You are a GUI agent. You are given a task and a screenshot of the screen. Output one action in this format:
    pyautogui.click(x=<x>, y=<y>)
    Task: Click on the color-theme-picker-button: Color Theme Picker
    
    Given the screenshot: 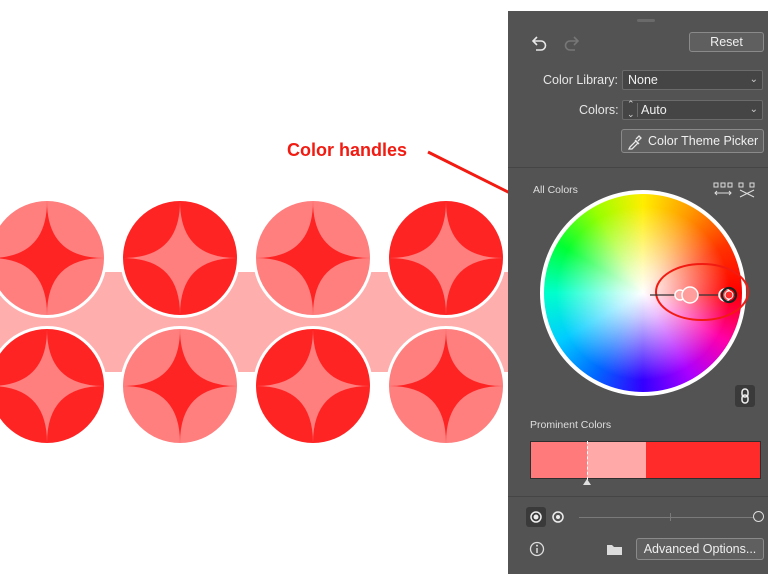 What is the action you would take?
    pyautogui.click(x=692, y=141)
    